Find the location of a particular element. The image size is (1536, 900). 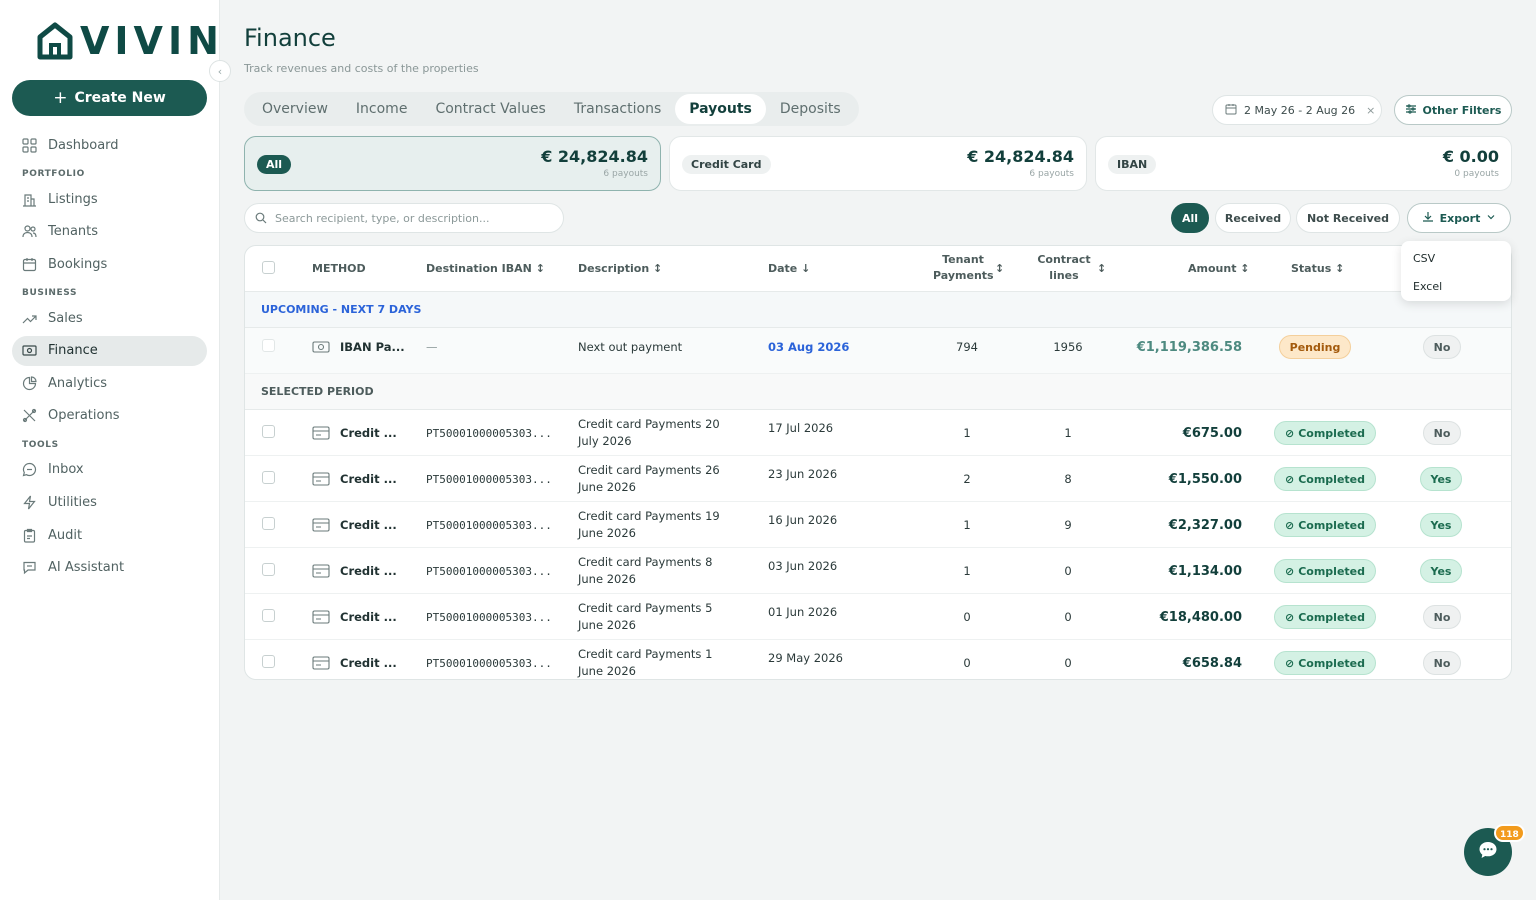

building-icon is located at coordinates (29, 199).